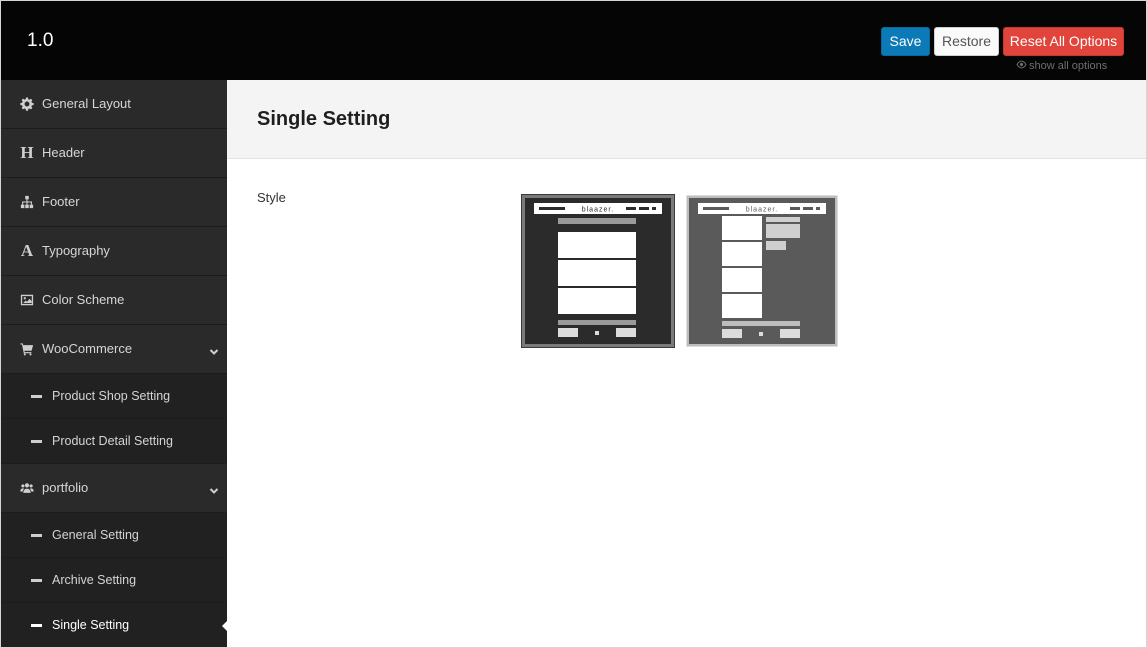 This screenshot has height=648, width=1147. What do you see at coordinates (271, 197) in the screenshot?
I see `style-field-label: Style` at bounding box center [271, 197].